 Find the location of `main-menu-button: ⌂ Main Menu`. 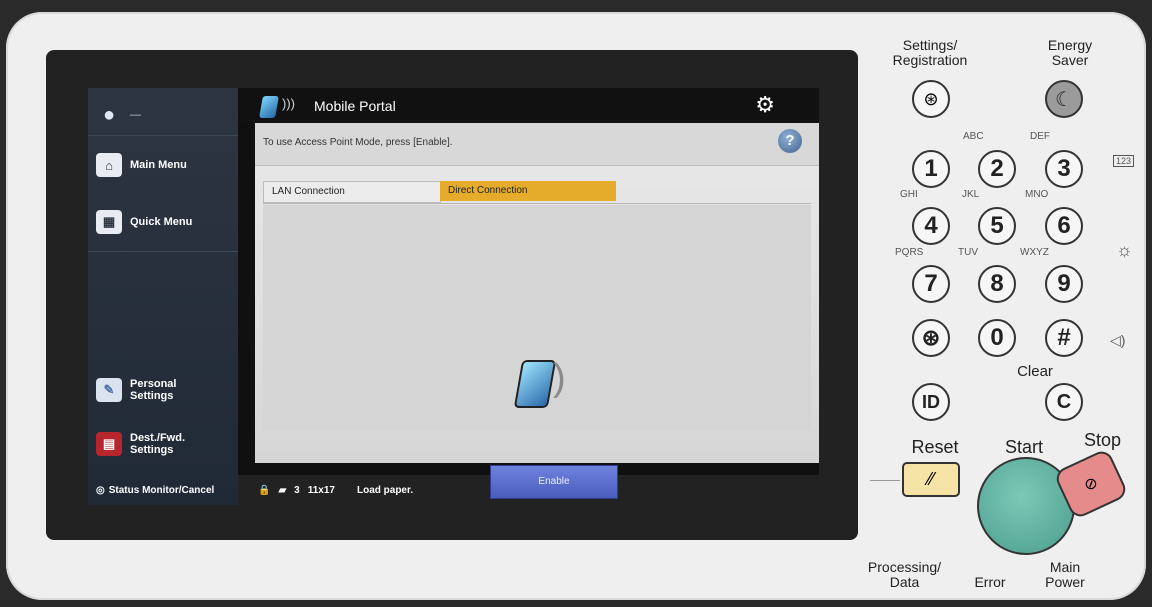

main-menu-button: ⌂ Main Menu is located at coordinates (141, 165).